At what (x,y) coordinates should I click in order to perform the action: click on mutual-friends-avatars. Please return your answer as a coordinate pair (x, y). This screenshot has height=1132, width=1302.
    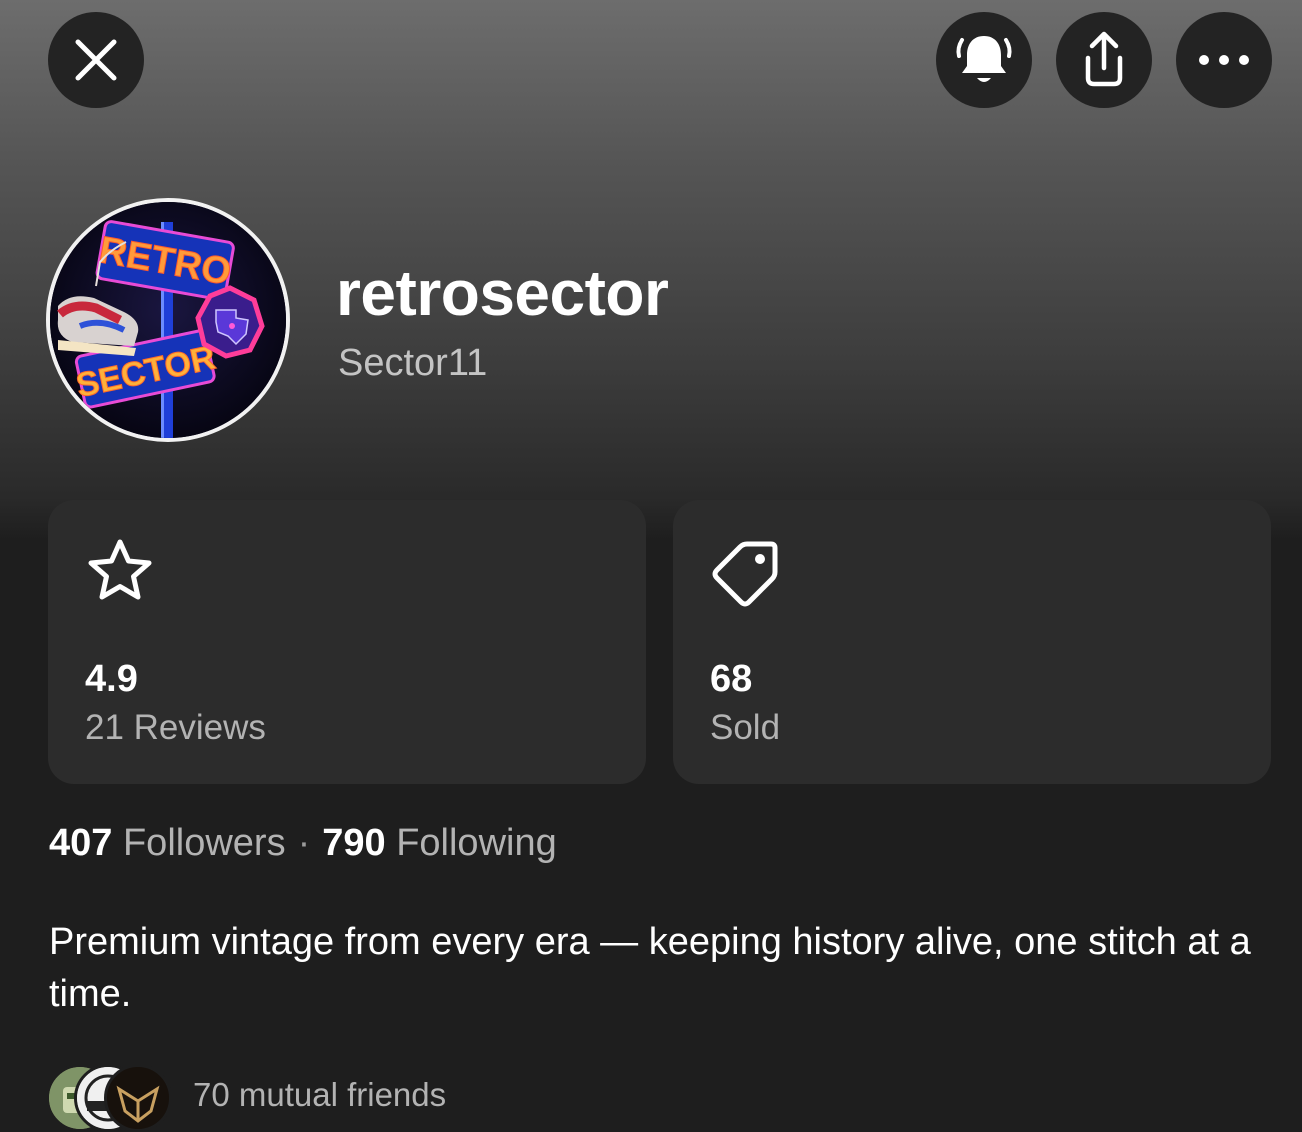
    Looking at the image, I should click on (111, 1098).